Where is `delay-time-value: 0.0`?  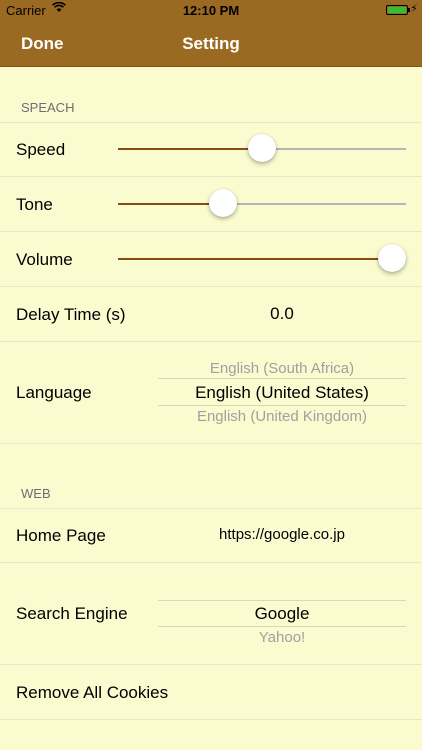 delay-time-value: 0.0 is located at coordinates (282, 314).